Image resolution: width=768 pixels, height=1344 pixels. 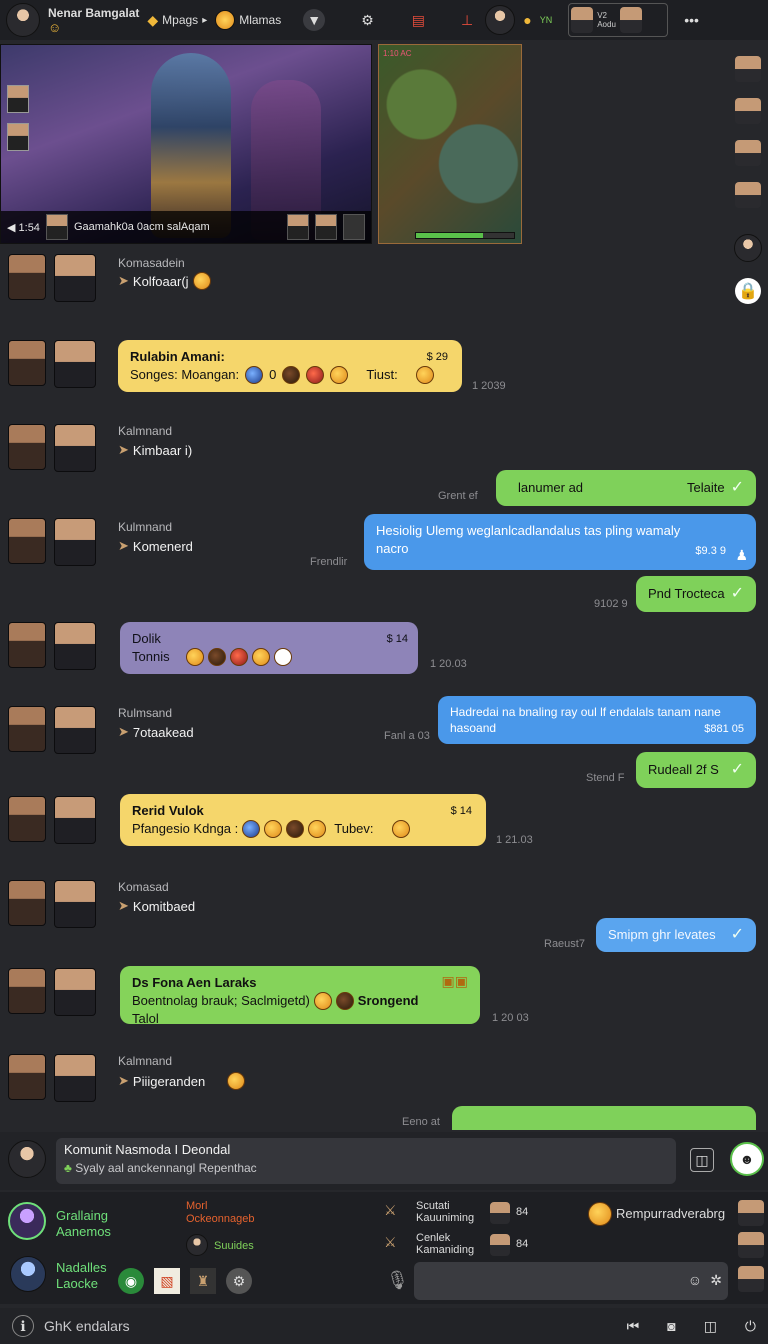 What do you see at coordinates (527, 20) in the screenshot?
I see `coin-icon: ●` at bounding box center [527, 20].